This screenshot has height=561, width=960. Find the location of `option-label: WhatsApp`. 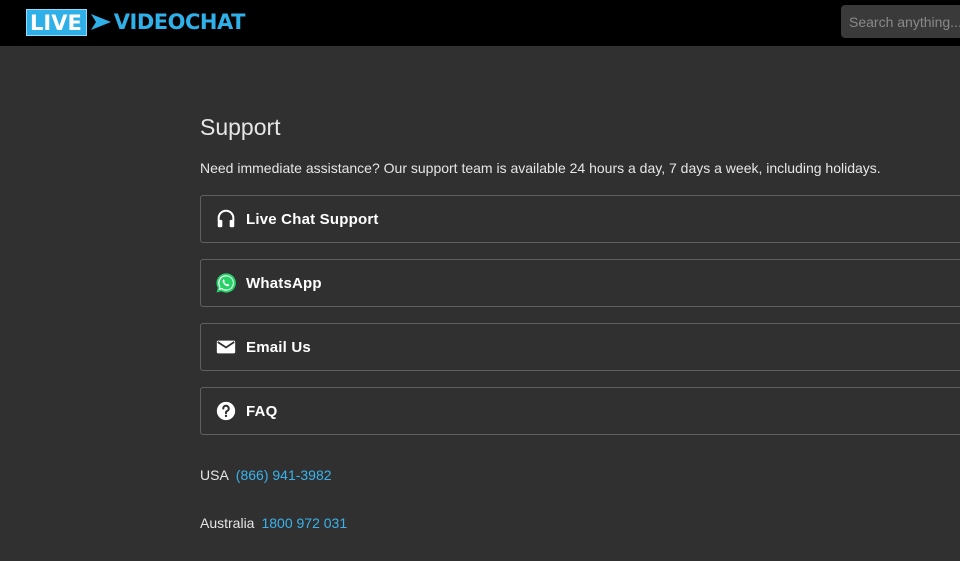

option-label: WhatsApp is located at coordinates (284, 283).